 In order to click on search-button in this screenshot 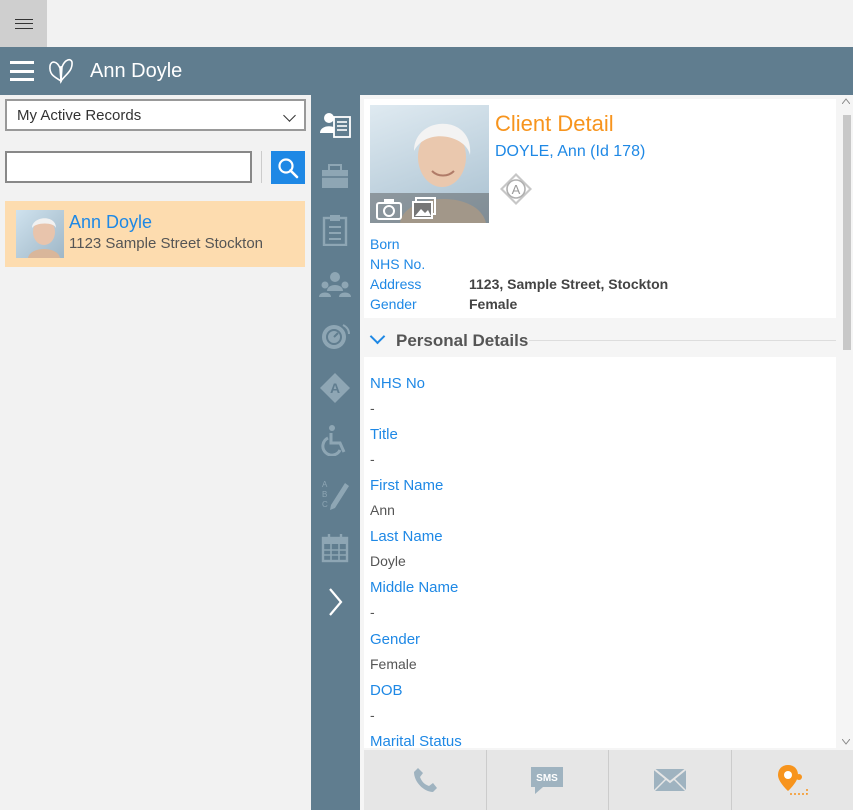, I will do `click(288, 167)`.